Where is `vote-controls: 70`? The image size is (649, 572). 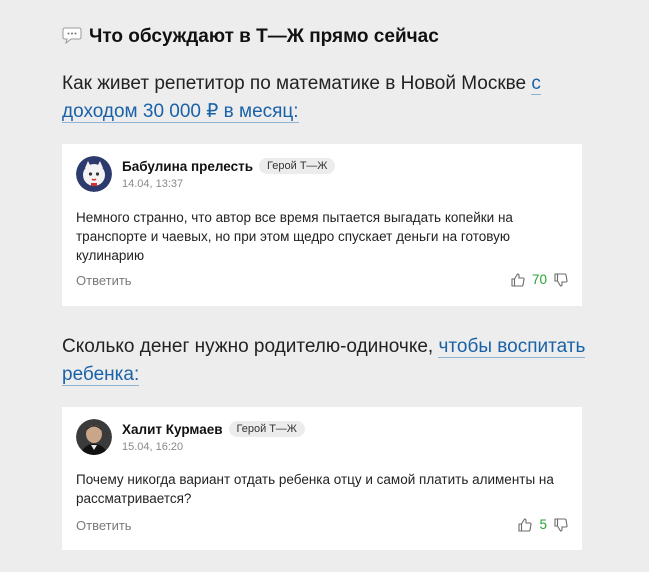 vote-controls: 70 is located at coordinates (539, 279).